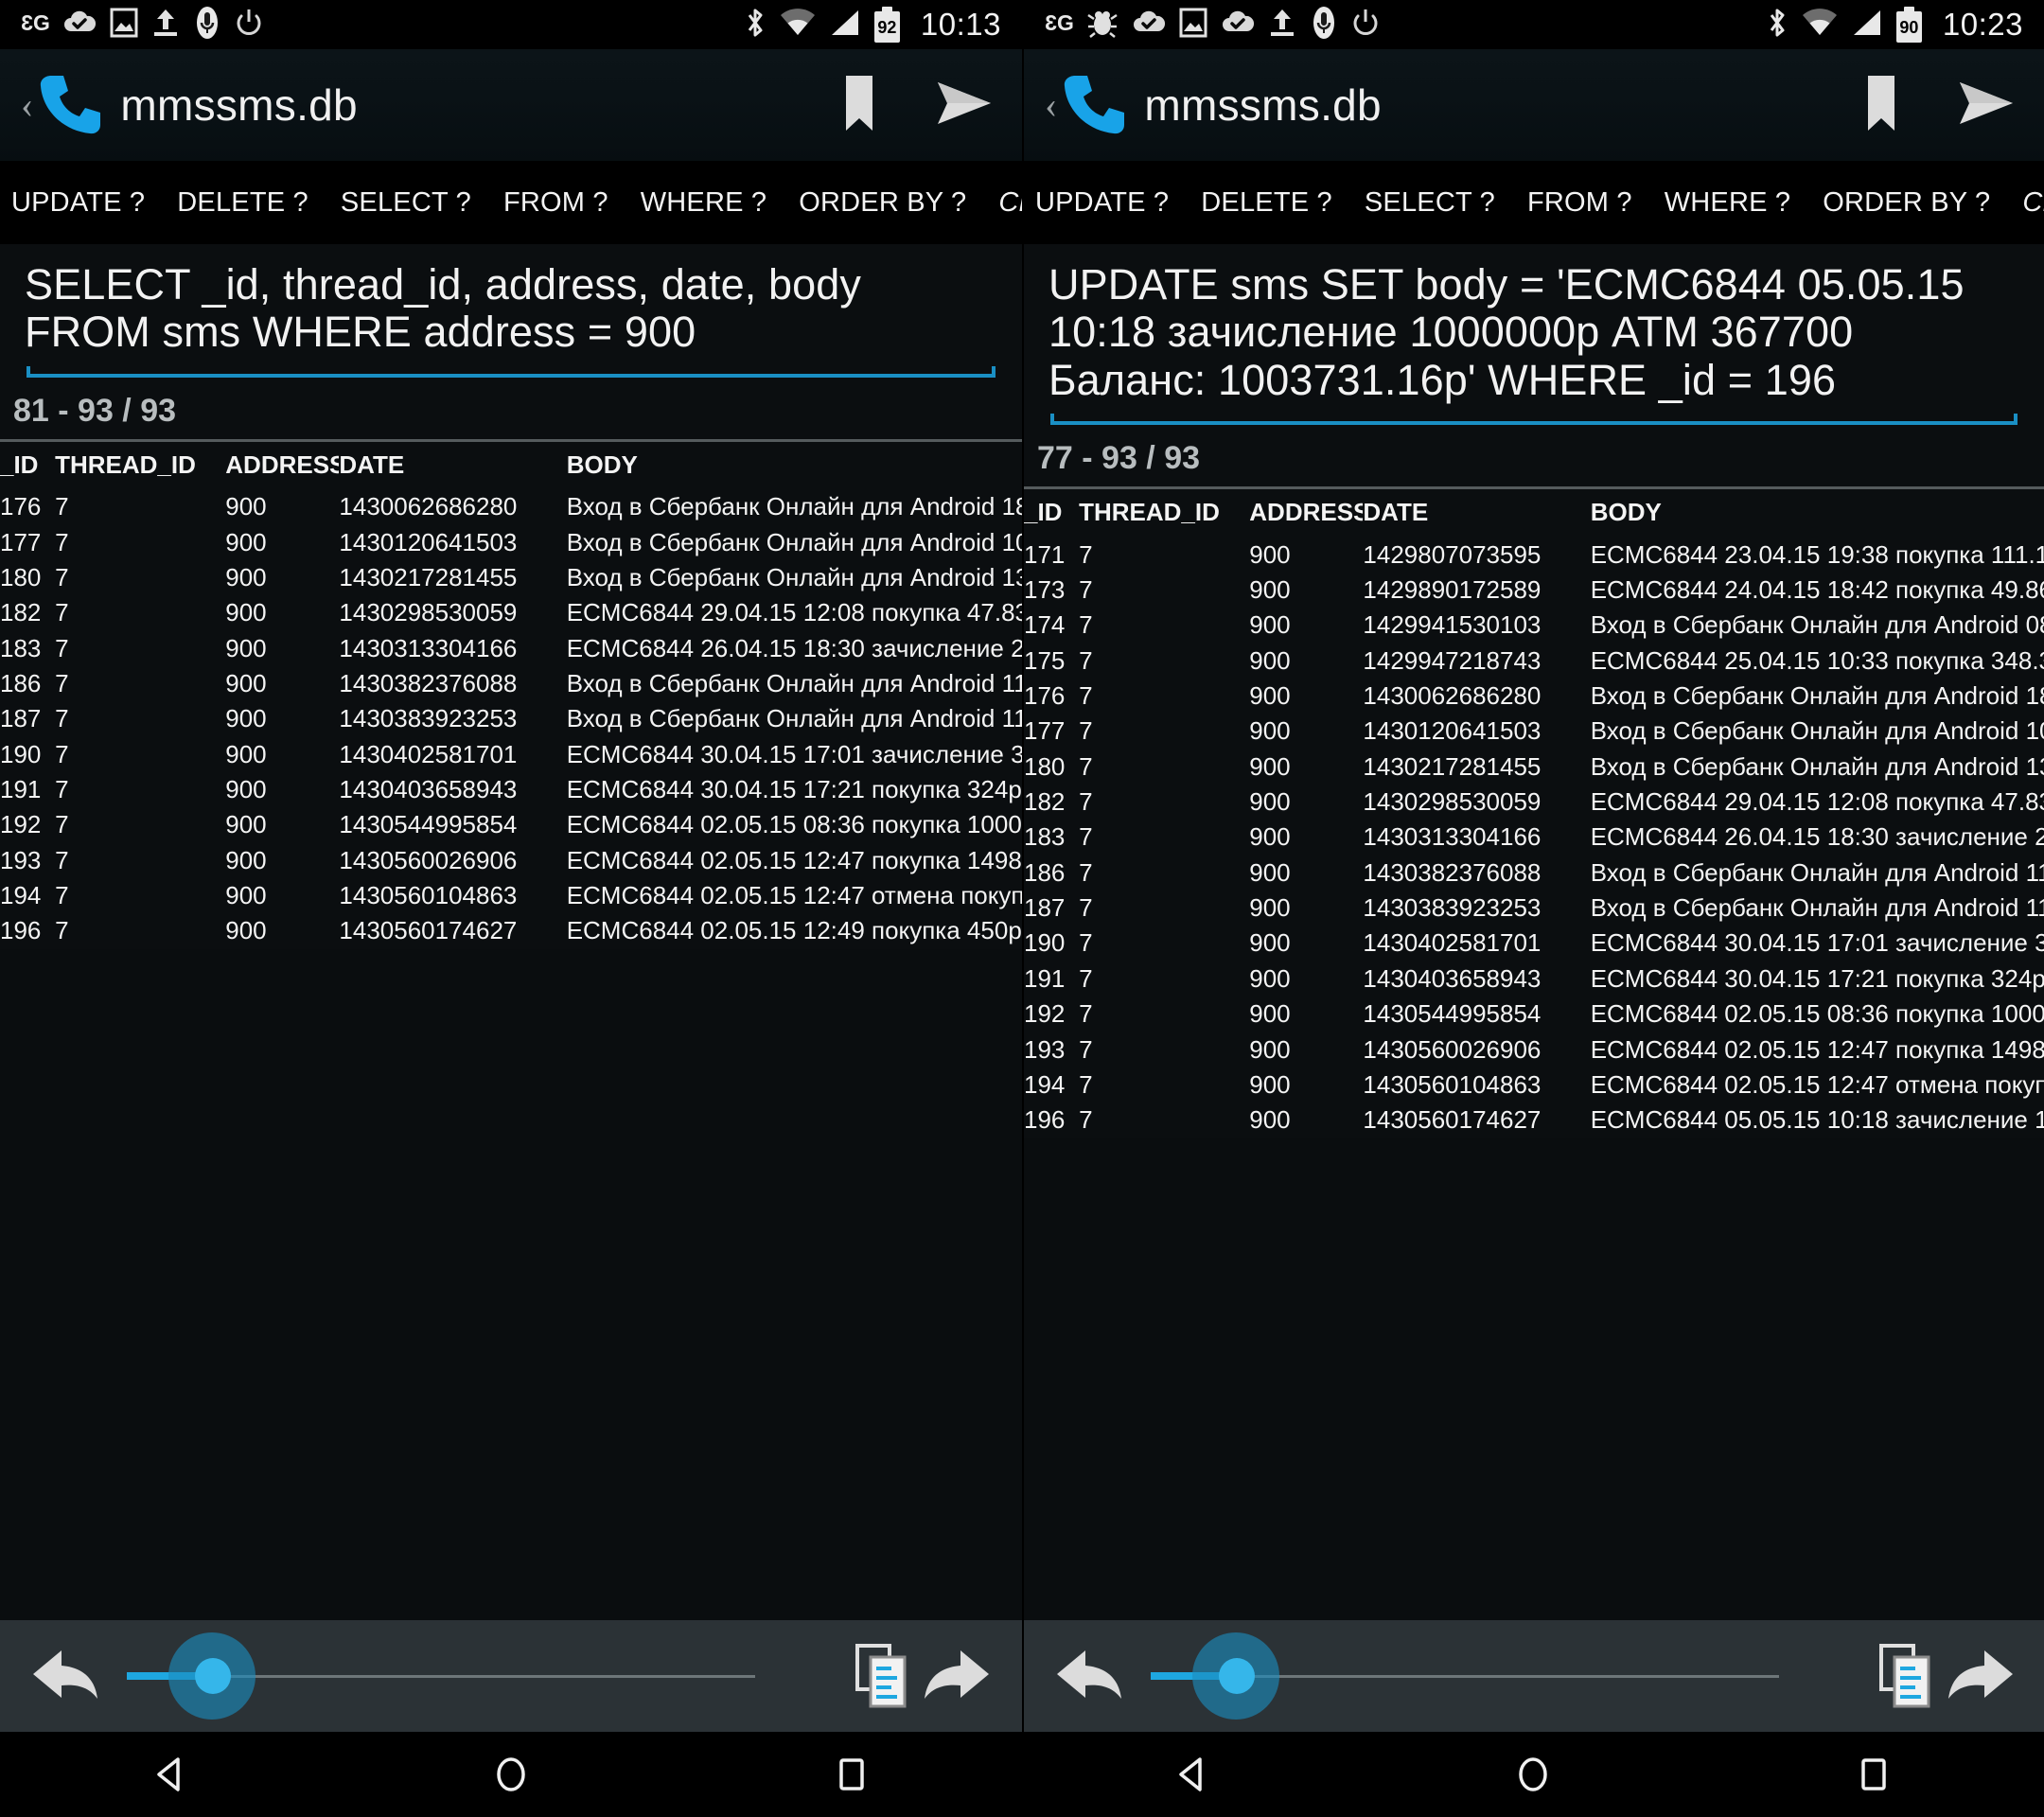  What do you see at coordinates (1534, 105) in the screenshot?
I see `app-bar-right: ‹ mmssms.db` at bounding box center [1534, 105].